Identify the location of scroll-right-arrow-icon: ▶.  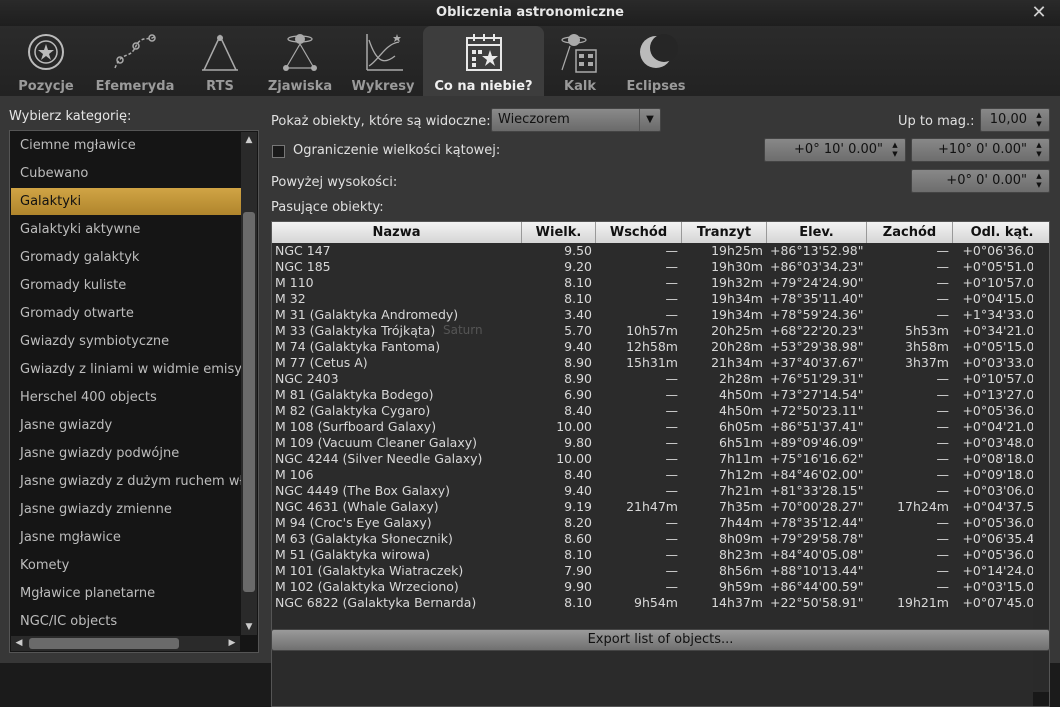
(232, 643).